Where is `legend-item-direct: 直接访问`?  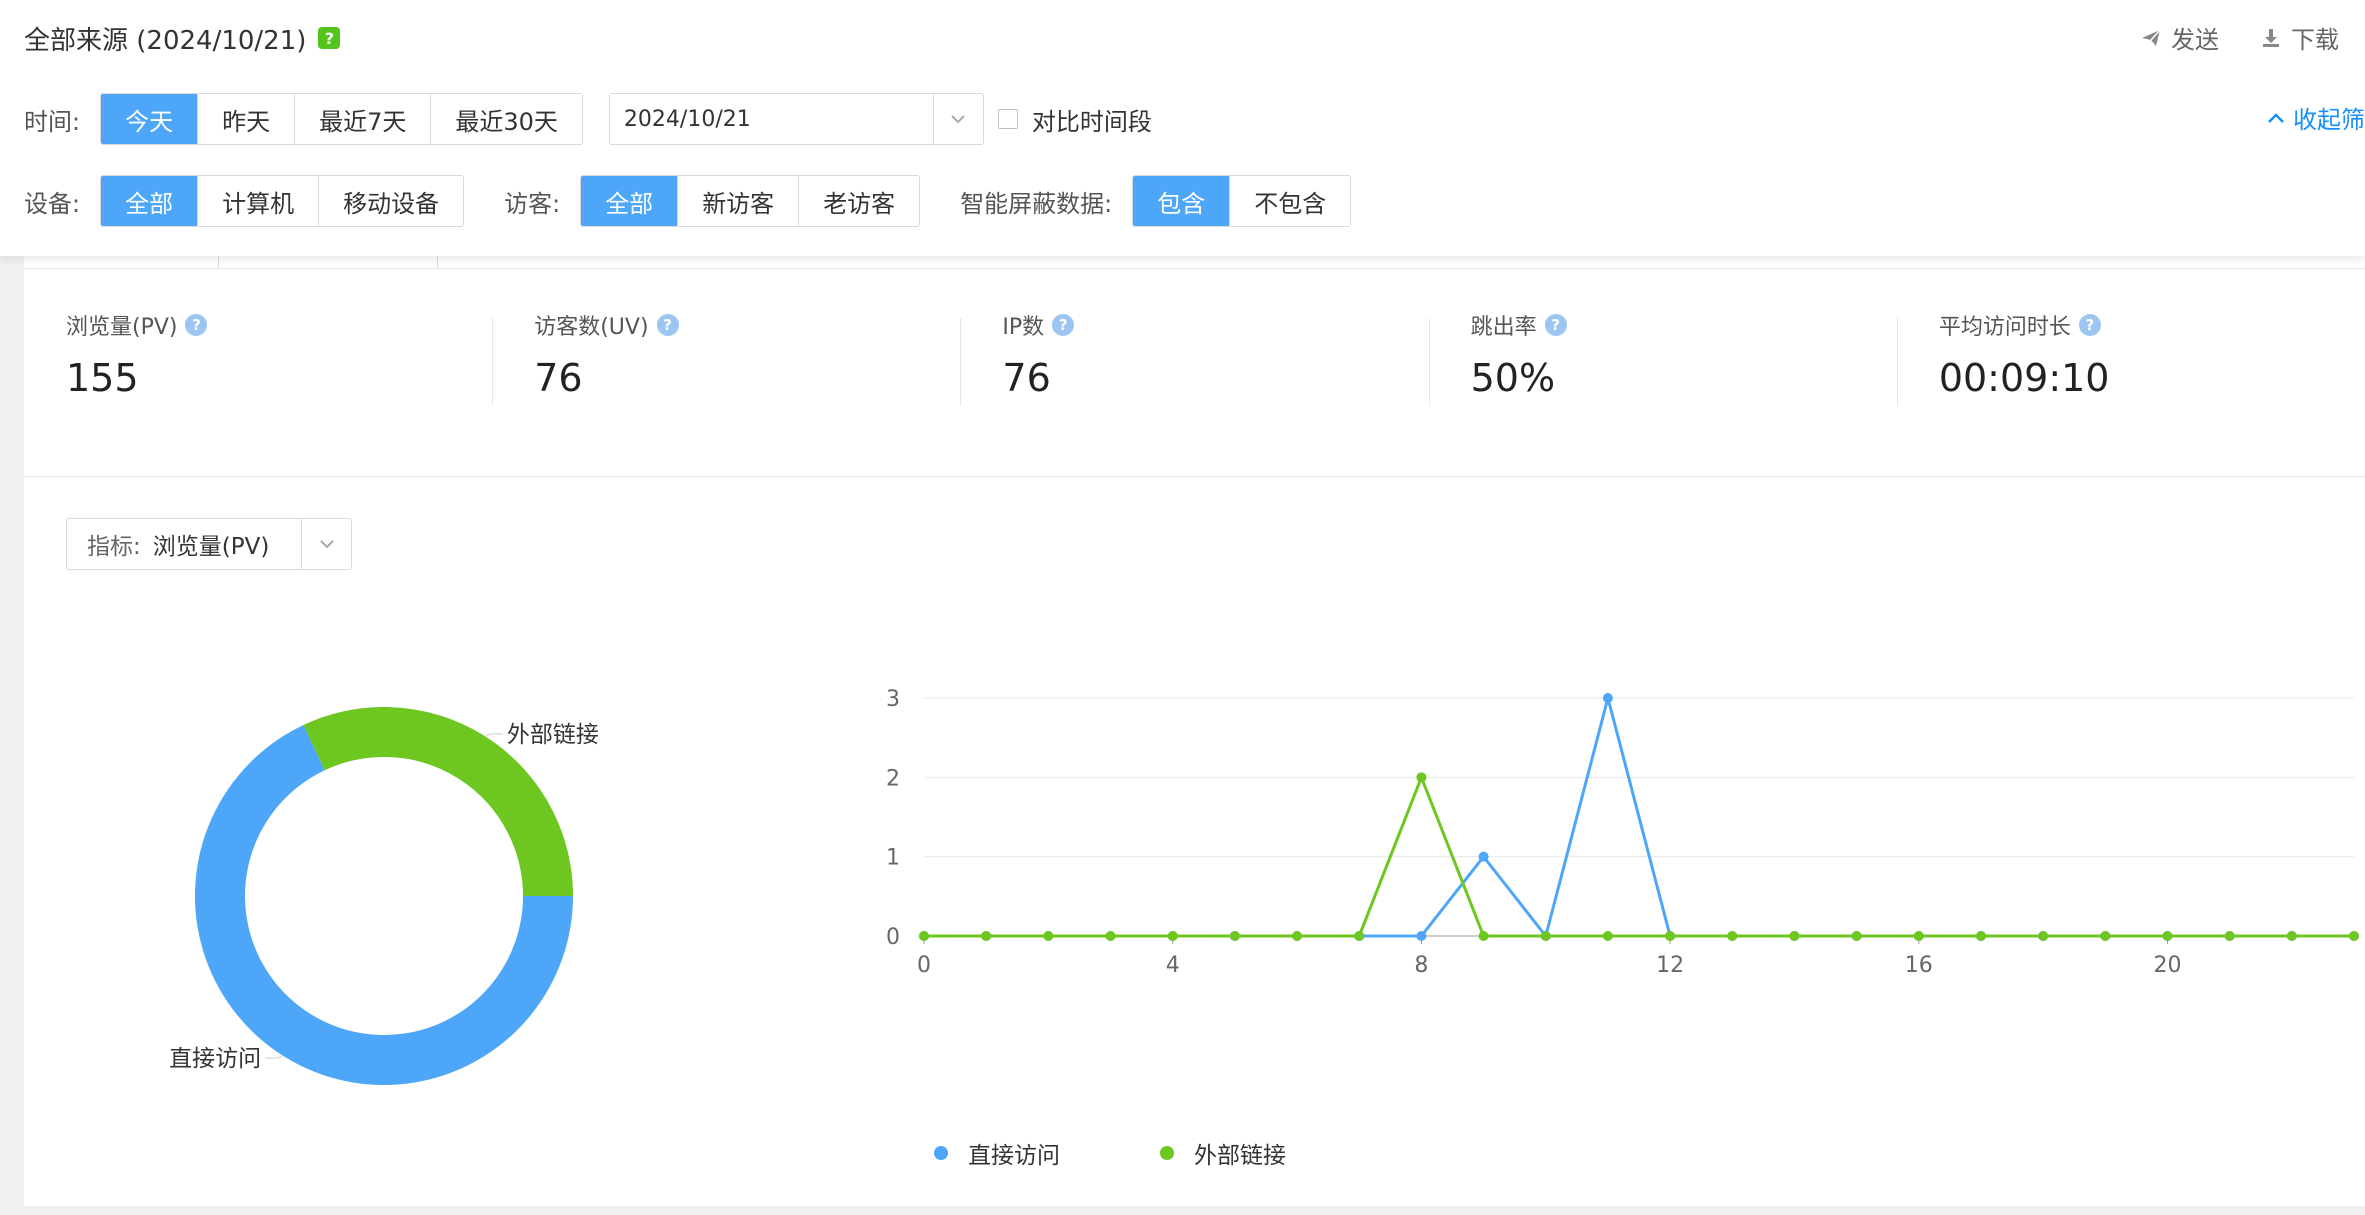
legend-item-direct: 直接访问 is located at coordinates (997, 1153).